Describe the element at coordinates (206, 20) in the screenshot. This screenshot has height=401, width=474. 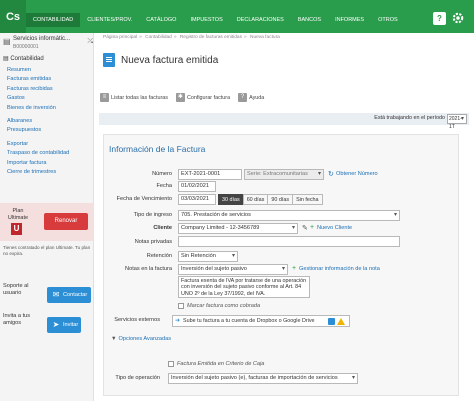
I see `nav-impuestos: Impuestos` at that location.